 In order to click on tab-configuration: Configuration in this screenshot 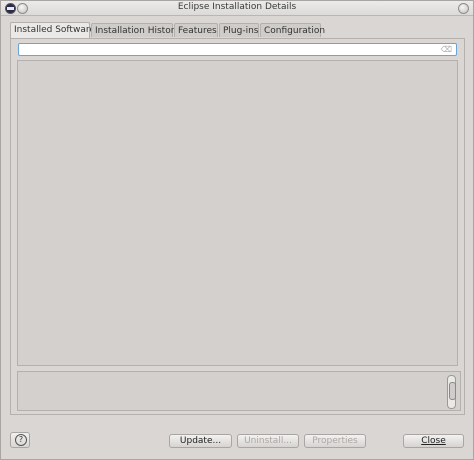, I will do `click(292, 30)`.